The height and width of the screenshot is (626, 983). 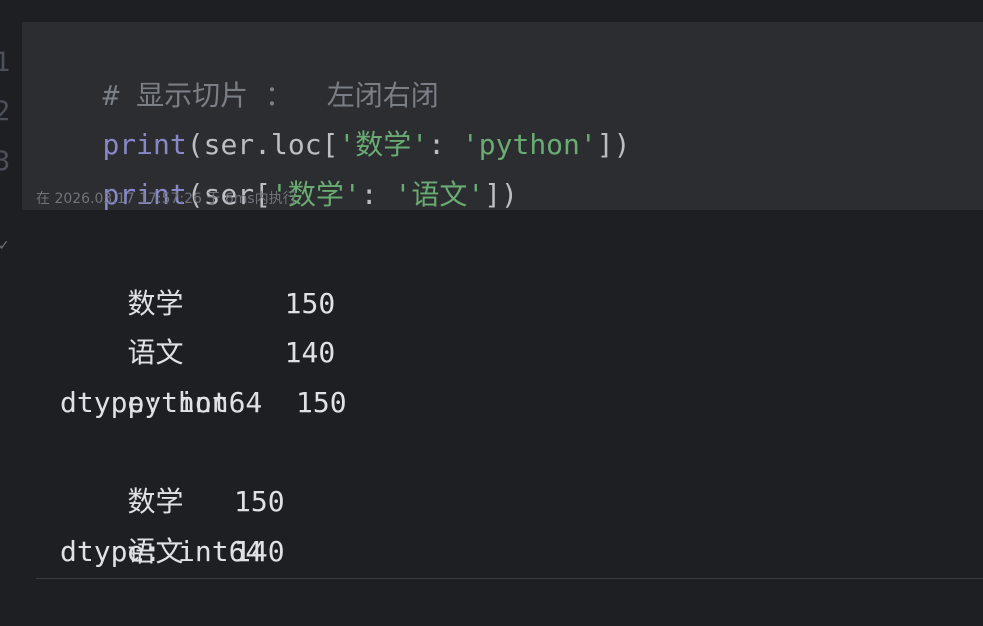 What do you see at coordinates (166, 199) in the screenshot?
I see `execution-time-info: 在 2026.03.17 17:57:26 于 6ms内执行` at bounding box center [166, 199].